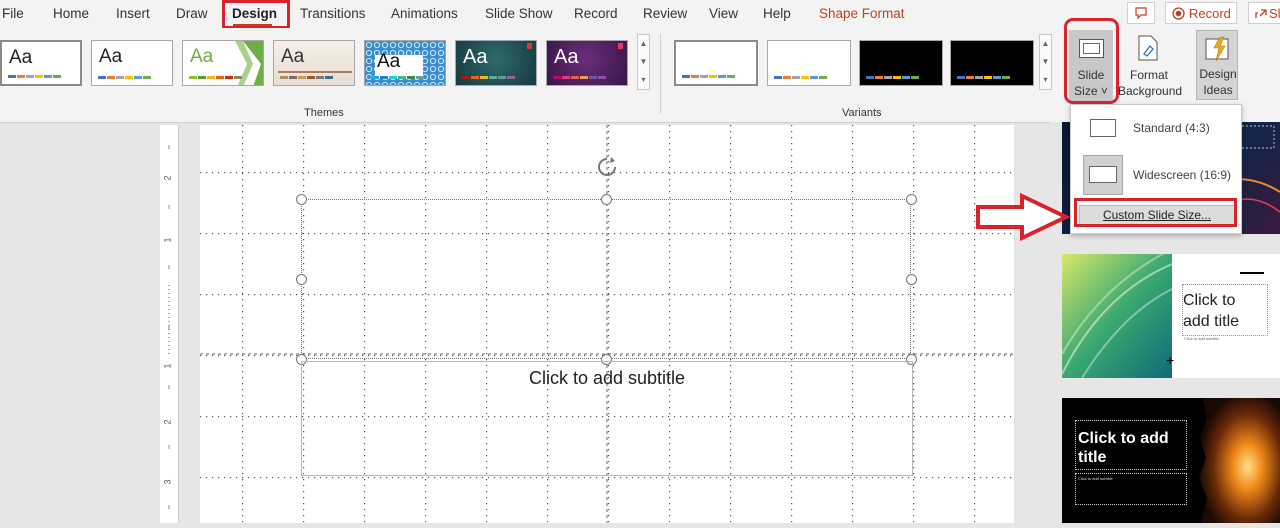  Describe the element at coordinates (665, 13) in the screenshot. I see `tab-review: Review` at that location.